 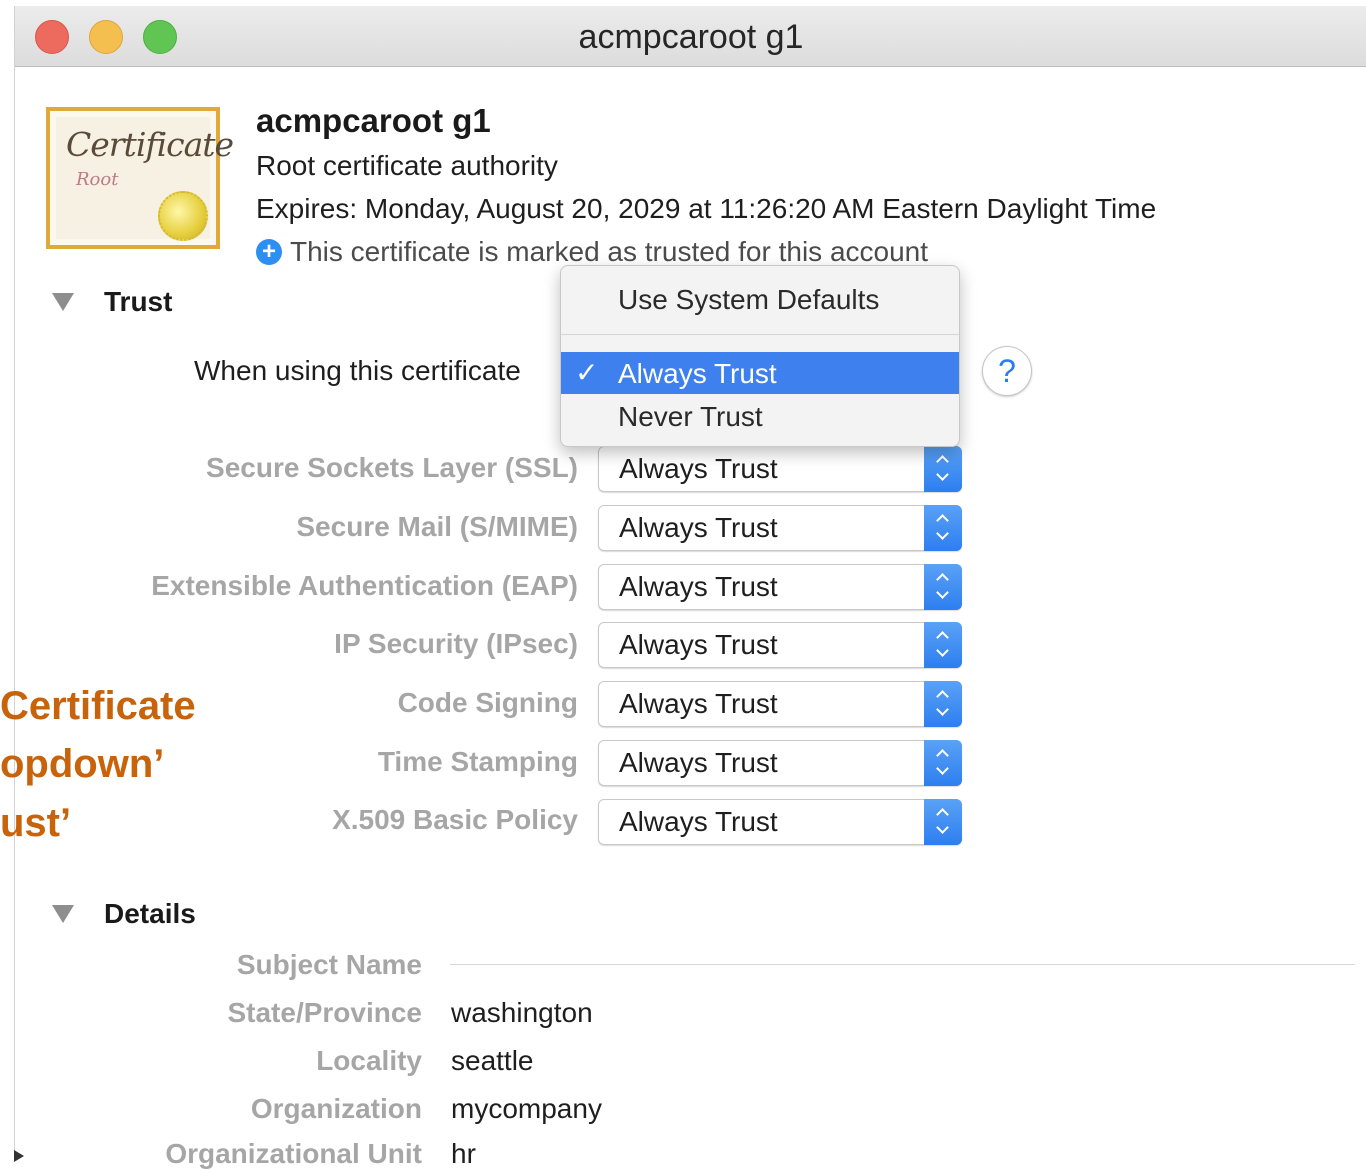 I want to click on detail-label-locality: Locality, so click(x=369, y=1060).